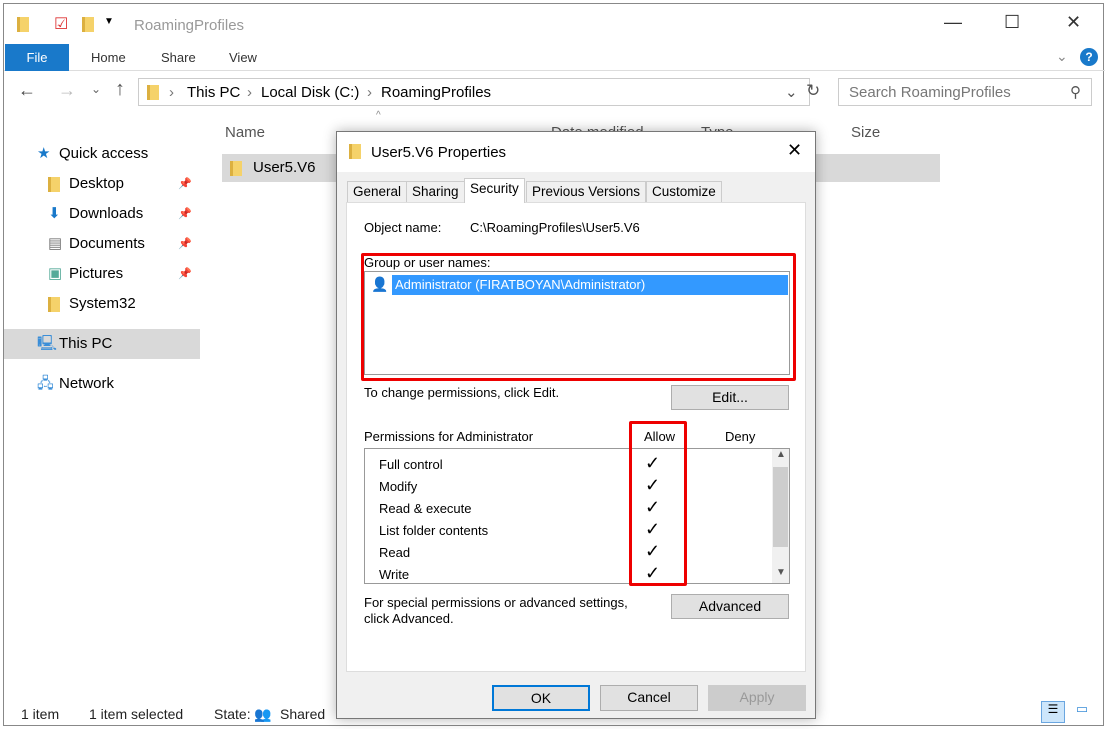  Describe the element at coordinates (102, 154) in the screenshot. I see `nav-quick-access: ★ Quick access` at that location.